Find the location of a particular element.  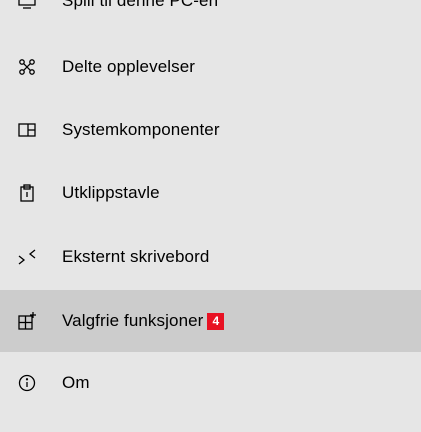

nav-item-remote-desktop: Eksternt skrivebord is located at coordinates (210, 257).